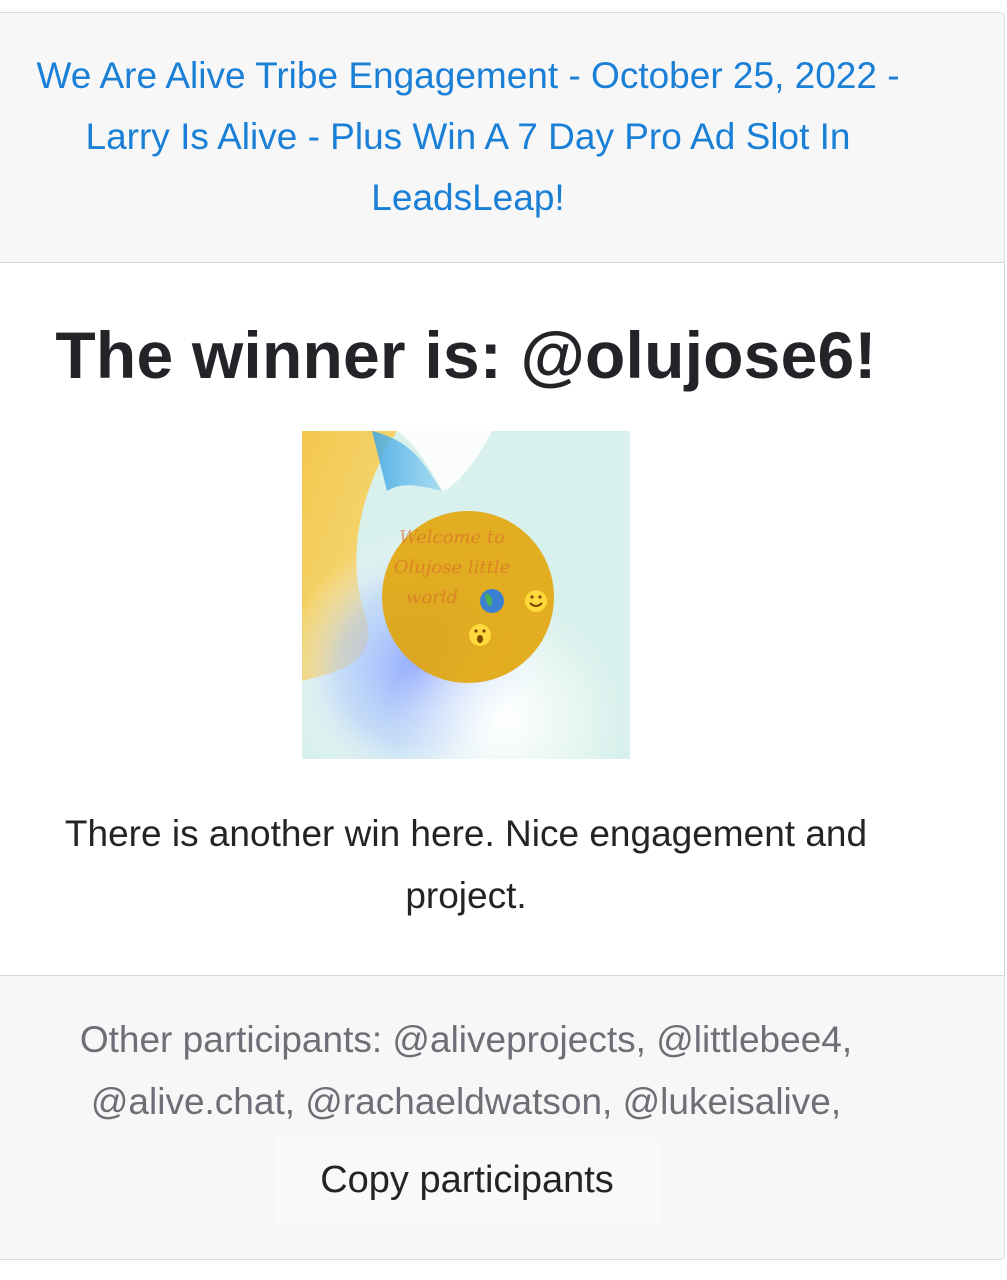 The height and width of the screenshot is (1280, 1007). Describe the element at coordinates (467, 1180) in the screenshot. I see `copy-participants-button: Copy participants` at that location.